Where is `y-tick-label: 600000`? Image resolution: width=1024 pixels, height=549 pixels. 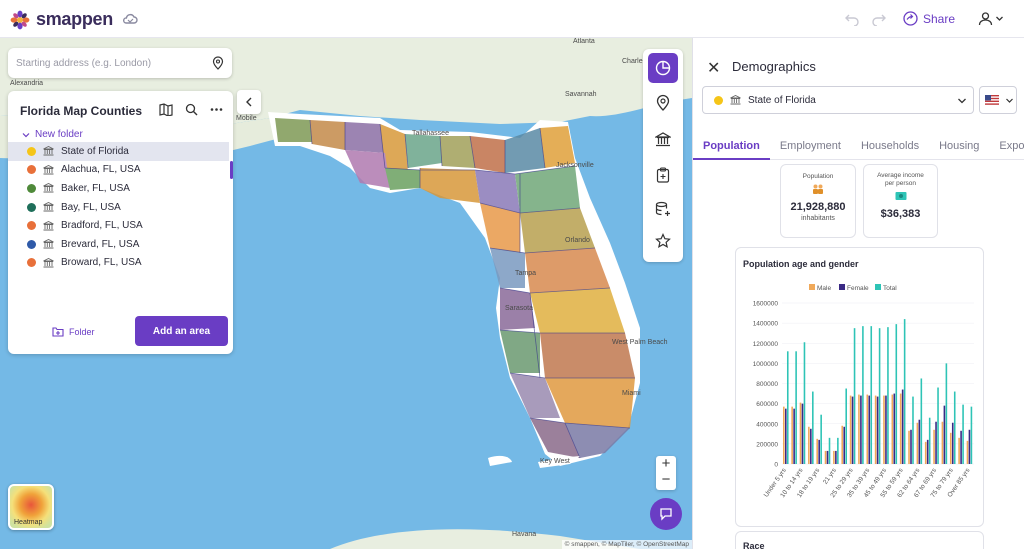 y-tick-label: 600000 is located at coordinates (767, 404).